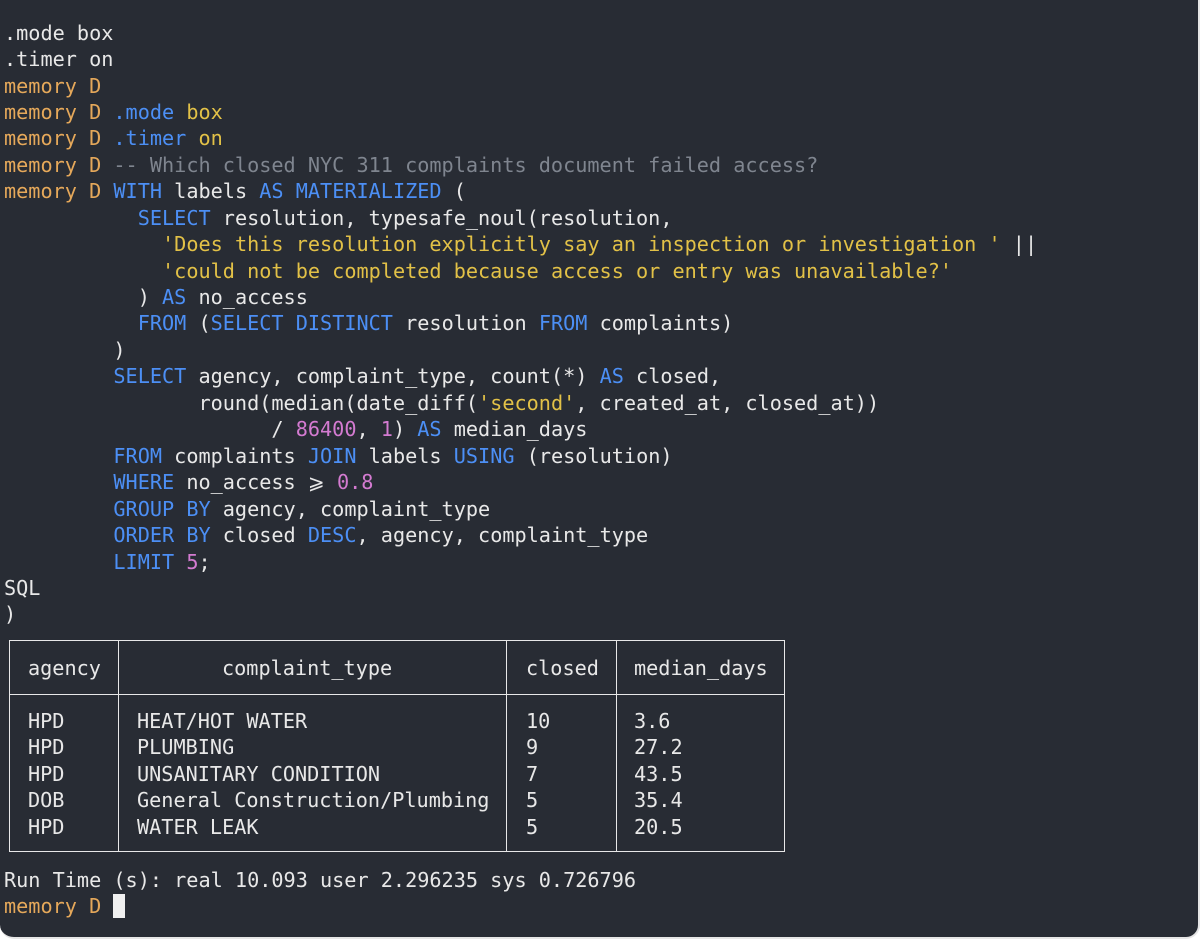  I want to click on sql-line: memory D WITH labels AS MATERIALIZED (, so click(235, 191).